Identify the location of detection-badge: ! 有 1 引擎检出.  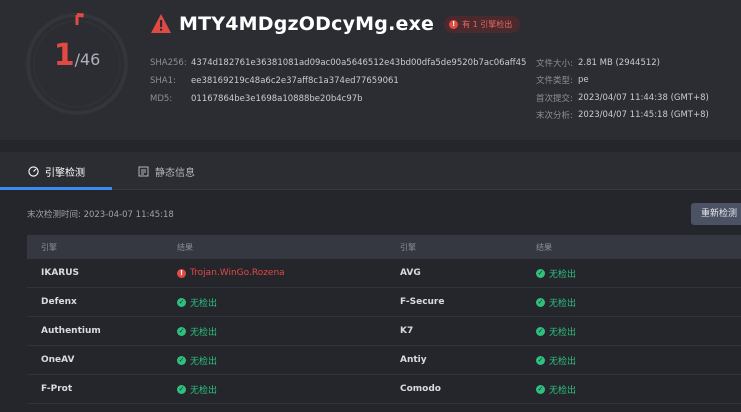
(482, 24).